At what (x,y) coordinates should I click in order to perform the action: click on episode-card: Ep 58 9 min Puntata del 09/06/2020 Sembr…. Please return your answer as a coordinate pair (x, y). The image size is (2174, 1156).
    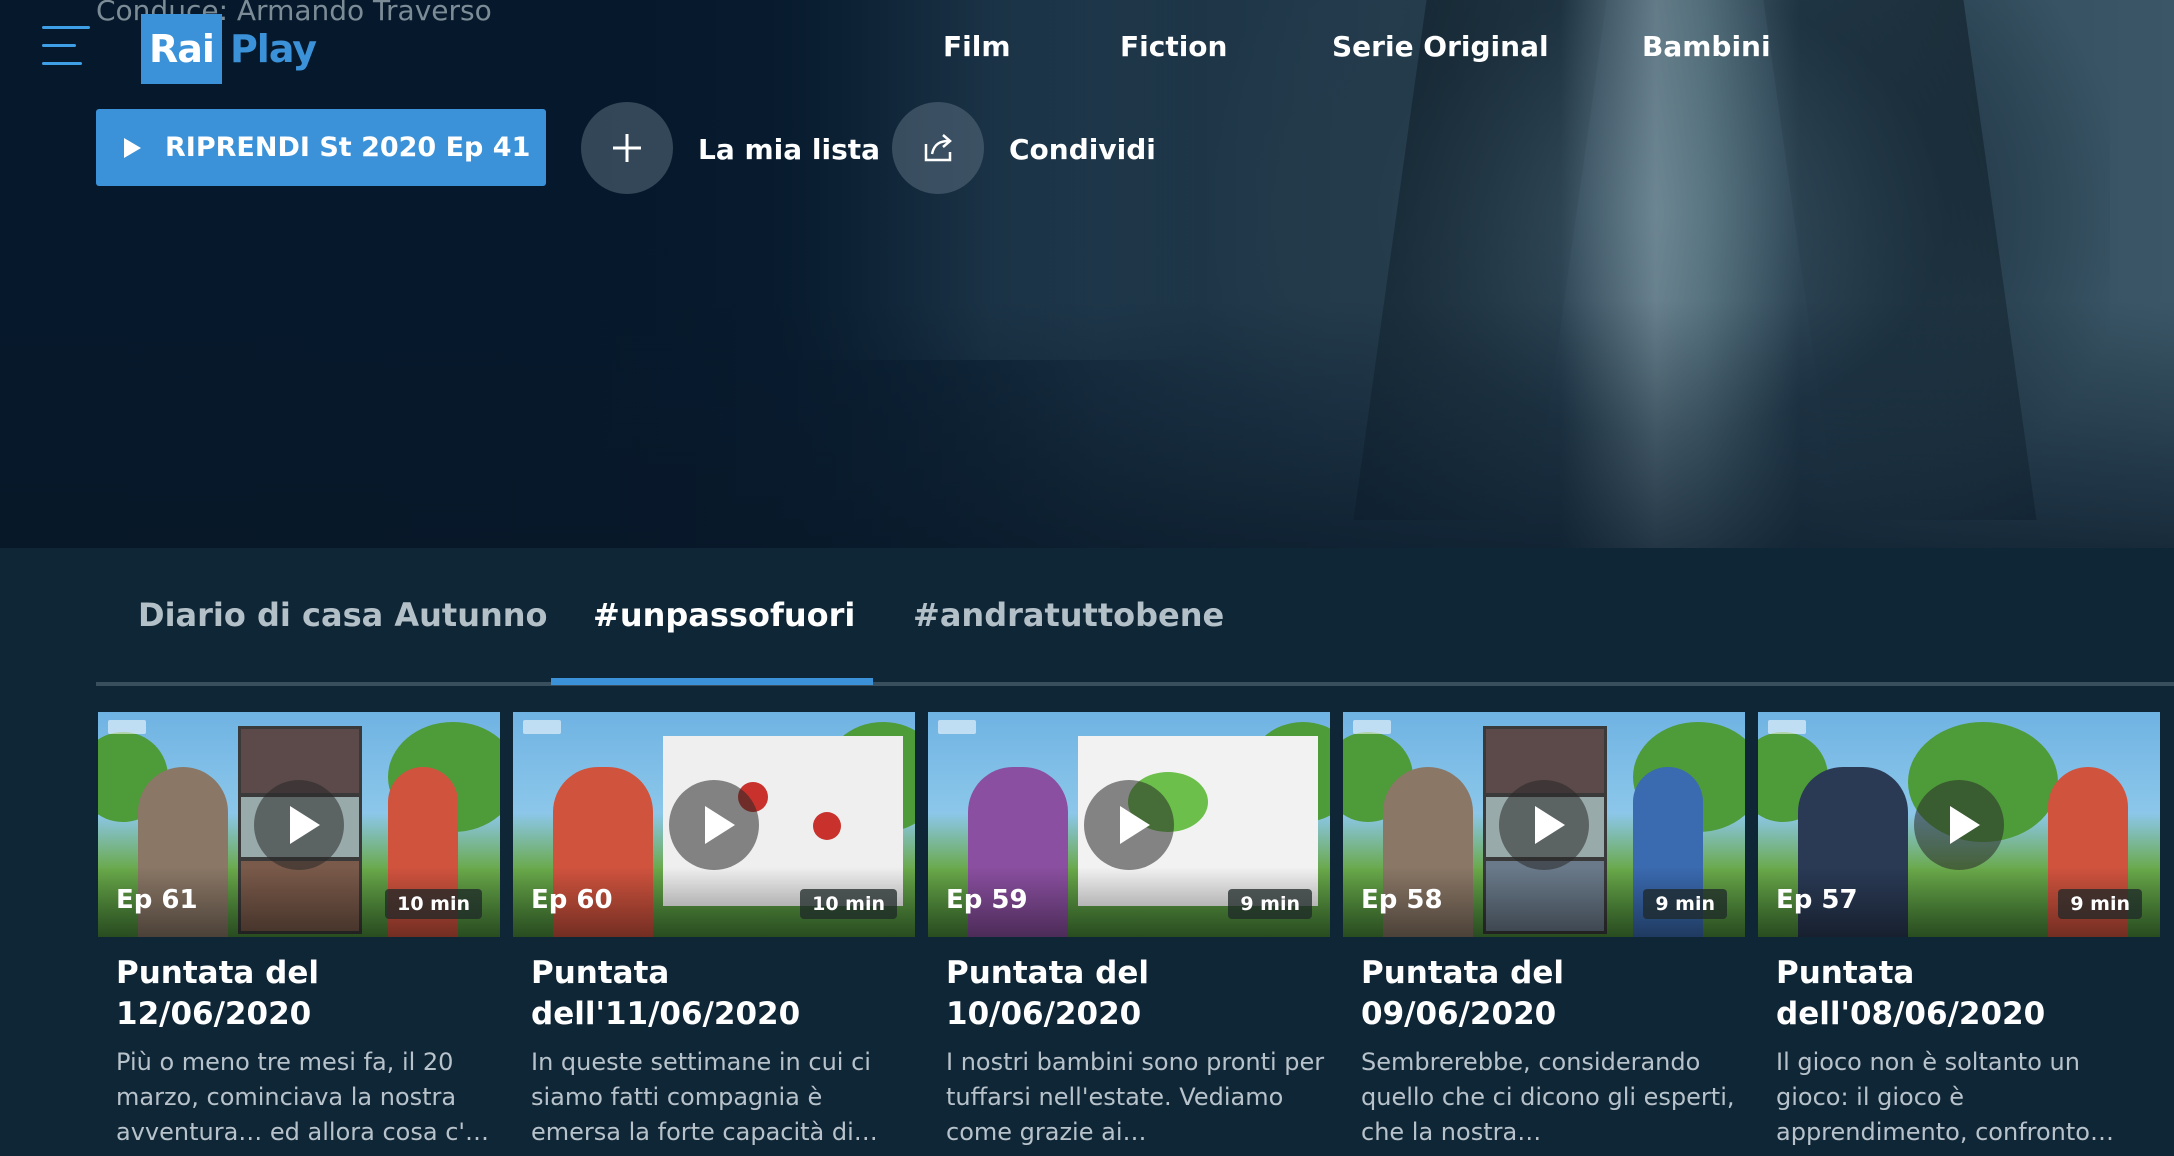
    Looking at the image, I should click on (1544, 931).